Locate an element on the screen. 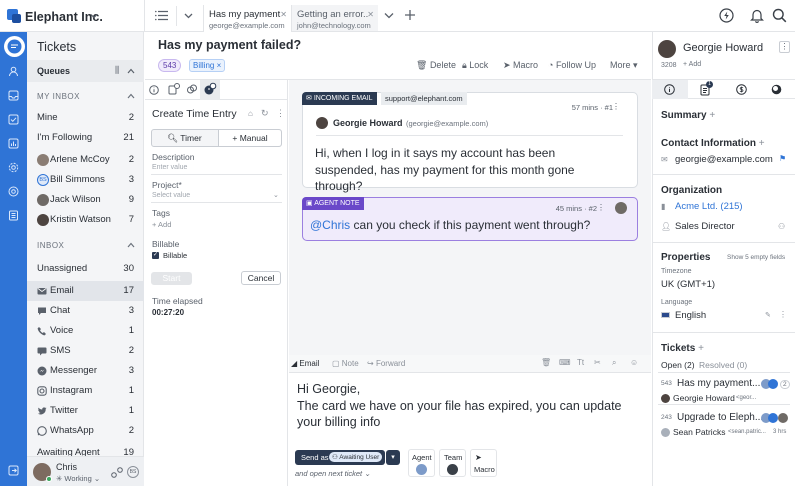 Image resolution: width=795 pixels, height=486 pixels. send-button: Send as ⚇ Awaiting User is located at coordinates (340, 457).